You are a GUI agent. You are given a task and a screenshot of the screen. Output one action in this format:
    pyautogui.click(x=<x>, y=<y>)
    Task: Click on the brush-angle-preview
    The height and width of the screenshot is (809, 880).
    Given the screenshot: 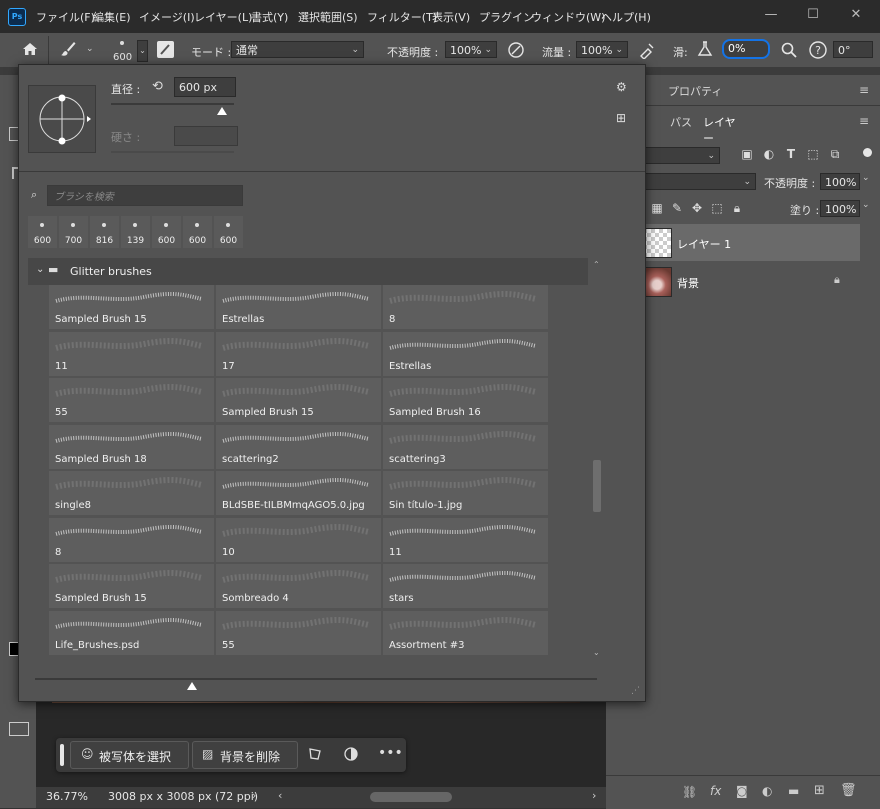 What is the action you would take?
    pyautogui.click(x=62, y=119)
    